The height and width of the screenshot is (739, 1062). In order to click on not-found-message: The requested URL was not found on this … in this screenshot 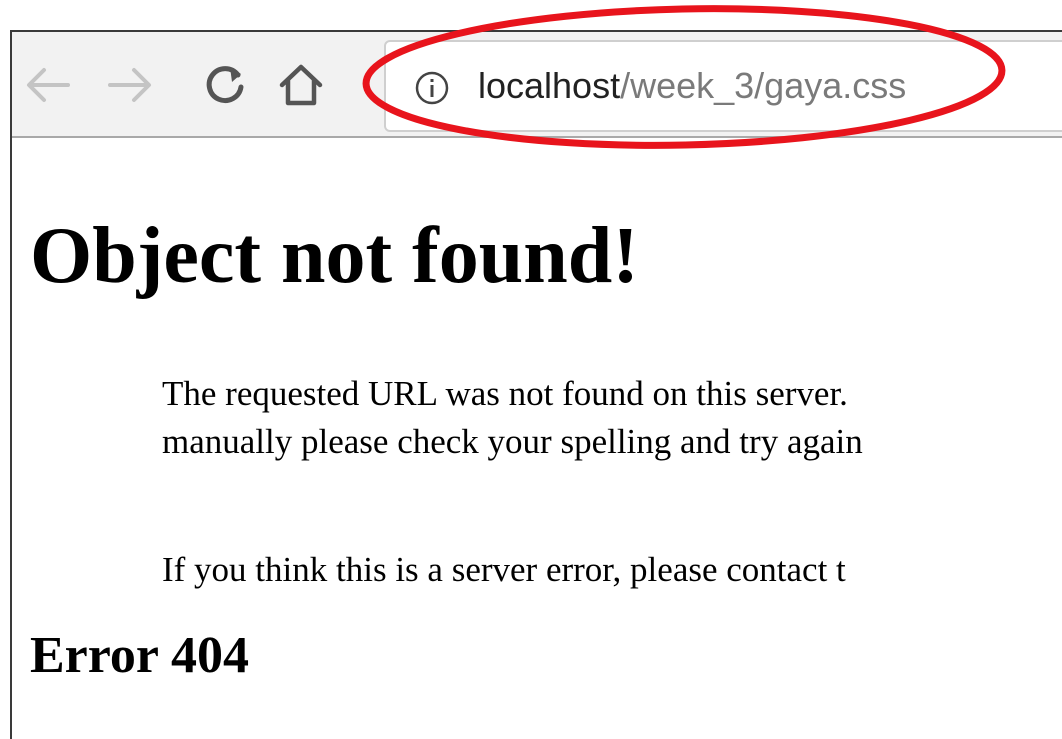, I will do `click(512, 418)`.